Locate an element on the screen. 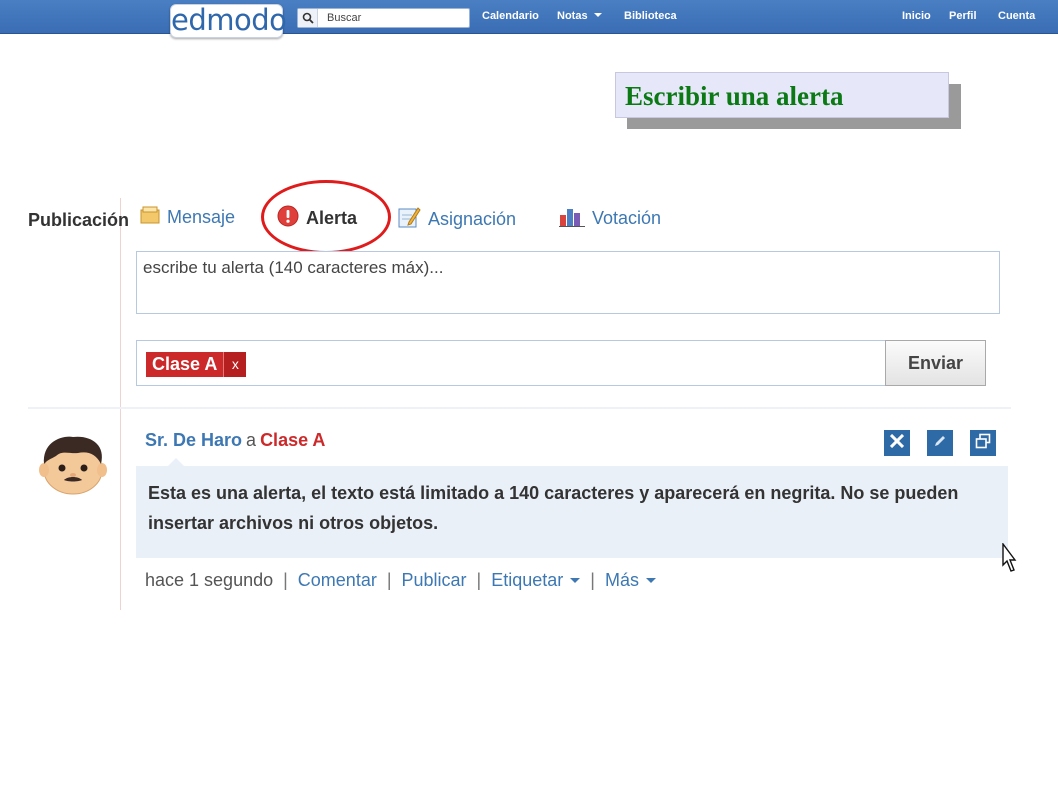 This screenshot has height=793, width=1058. tab-mensaje: Mensaje is located at coordinates (187, 217).